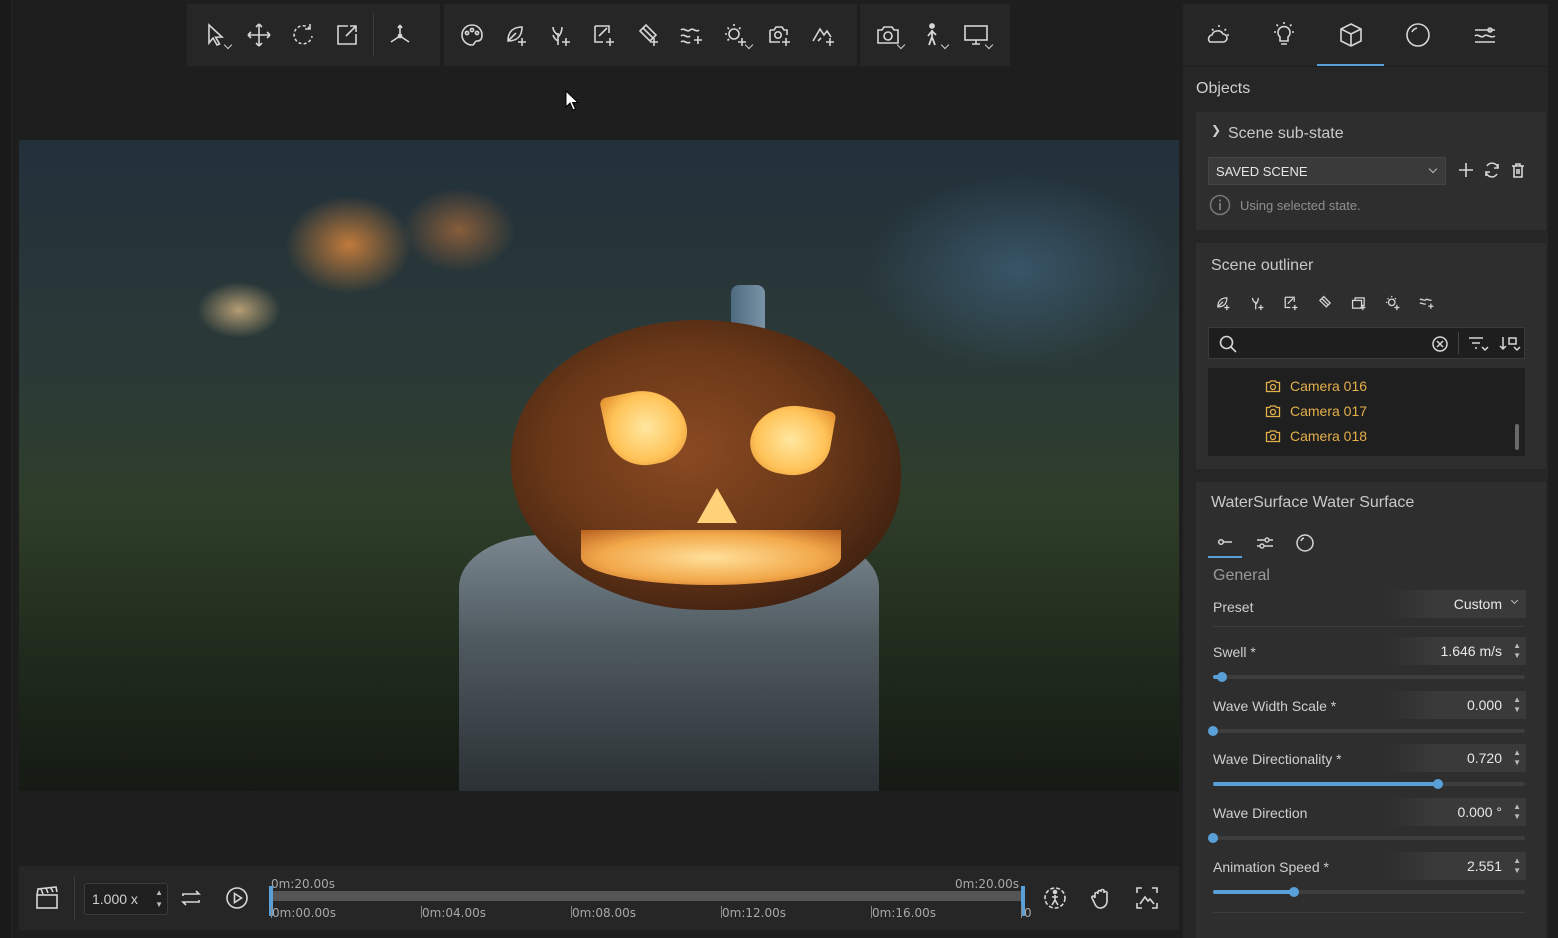 The width and height of the screenshot is (1558, 938). I want to click on camera-icon, so click(888, 35).